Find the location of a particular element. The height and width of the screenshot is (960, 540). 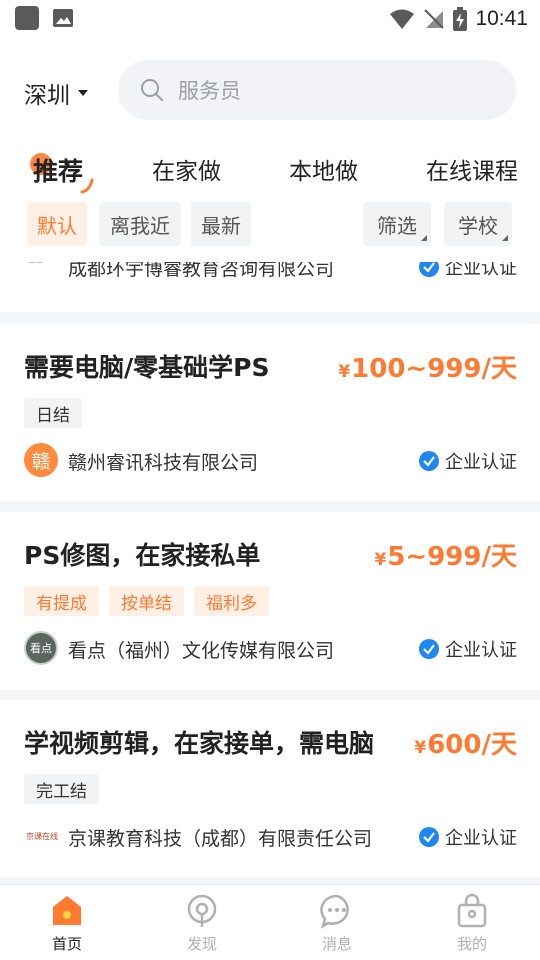

nav-mine: 我的 is located at coordinates (472, 925).